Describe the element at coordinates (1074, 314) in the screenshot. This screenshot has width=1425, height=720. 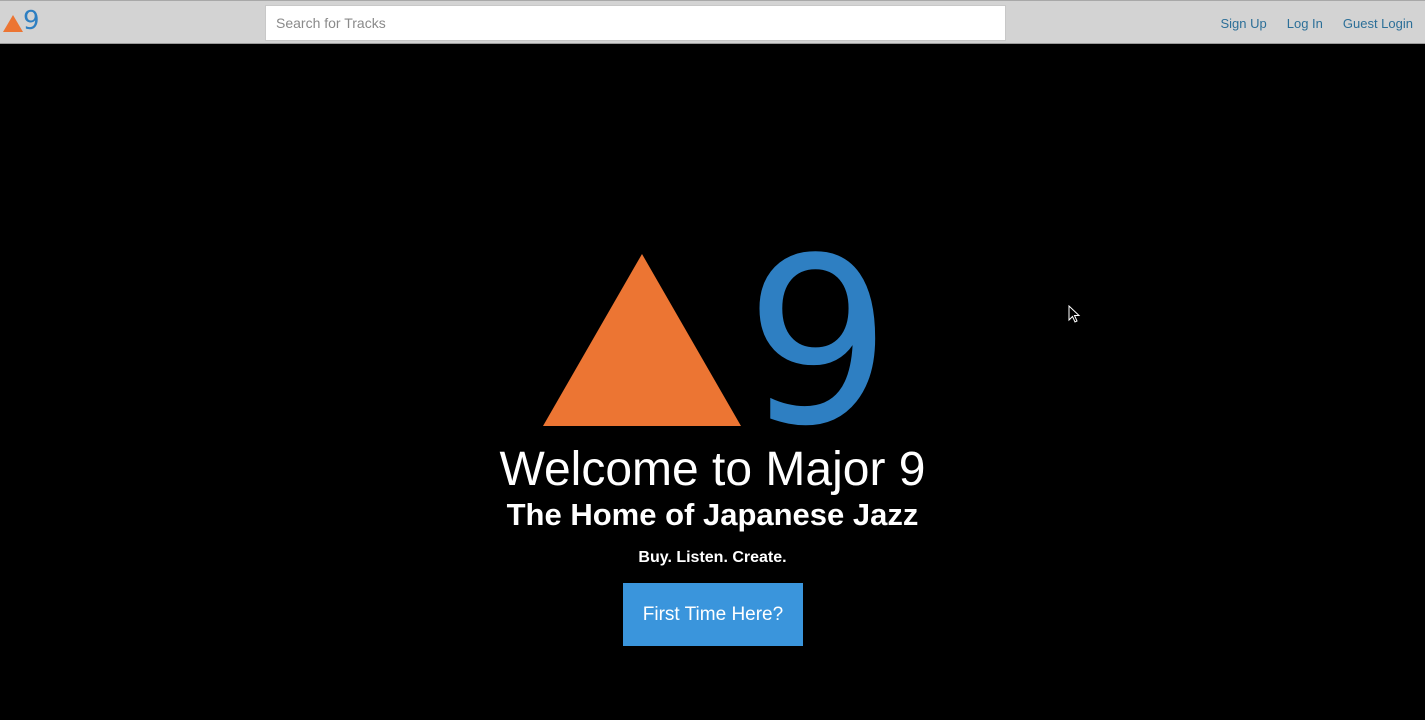
I see `mouse-pointer-icon` at that location.